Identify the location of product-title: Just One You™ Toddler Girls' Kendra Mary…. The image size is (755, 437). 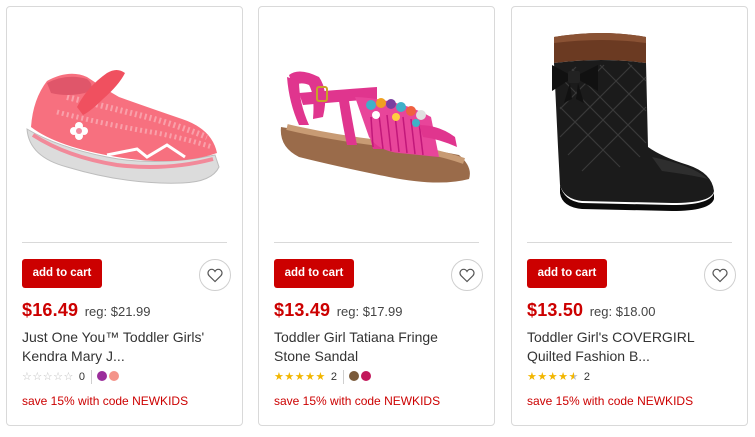
(127, 347).